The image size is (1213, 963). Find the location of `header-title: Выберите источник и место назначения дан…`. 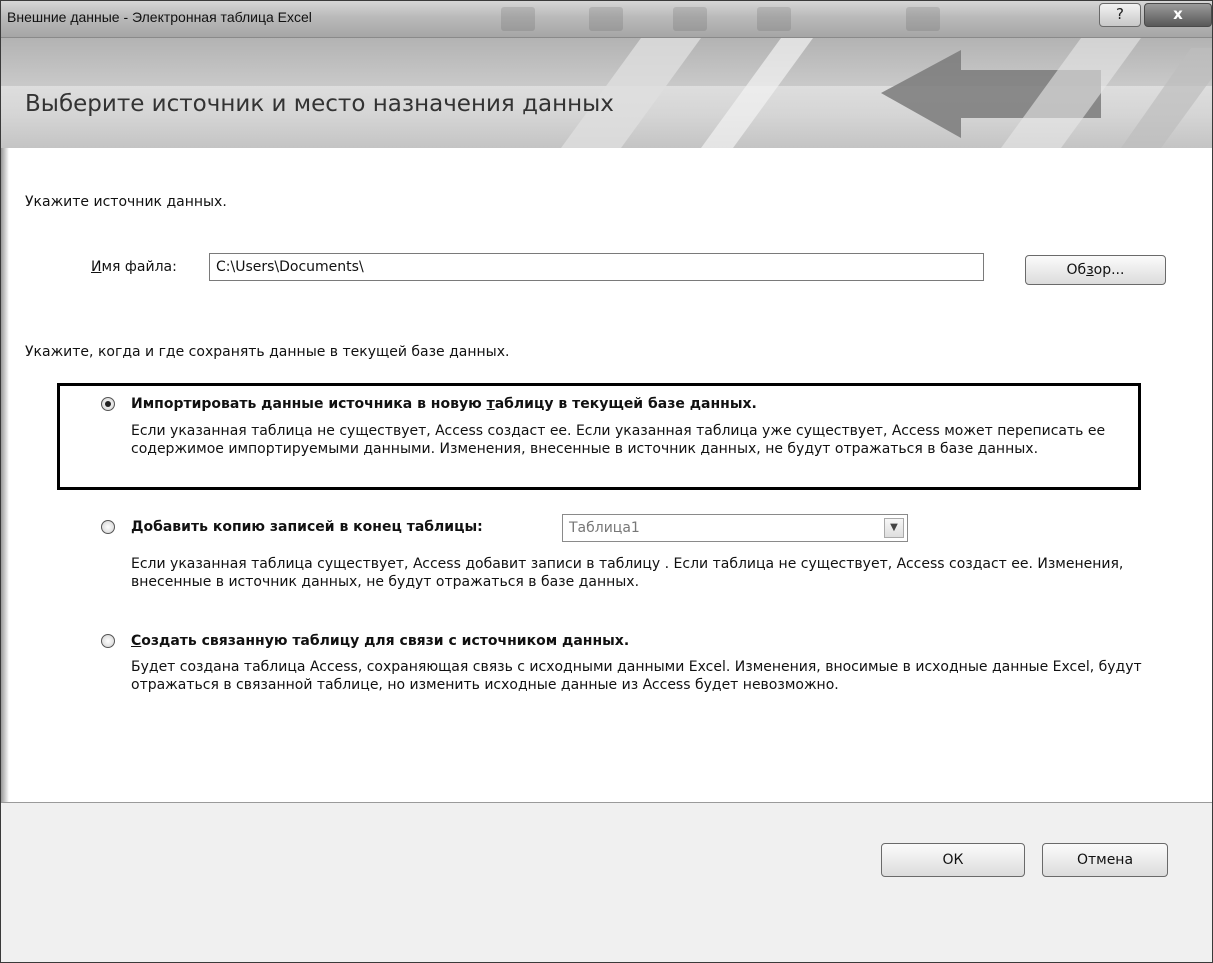

header-title: Выберите источник и место назначения дан… is located at coordinates (319, 104).